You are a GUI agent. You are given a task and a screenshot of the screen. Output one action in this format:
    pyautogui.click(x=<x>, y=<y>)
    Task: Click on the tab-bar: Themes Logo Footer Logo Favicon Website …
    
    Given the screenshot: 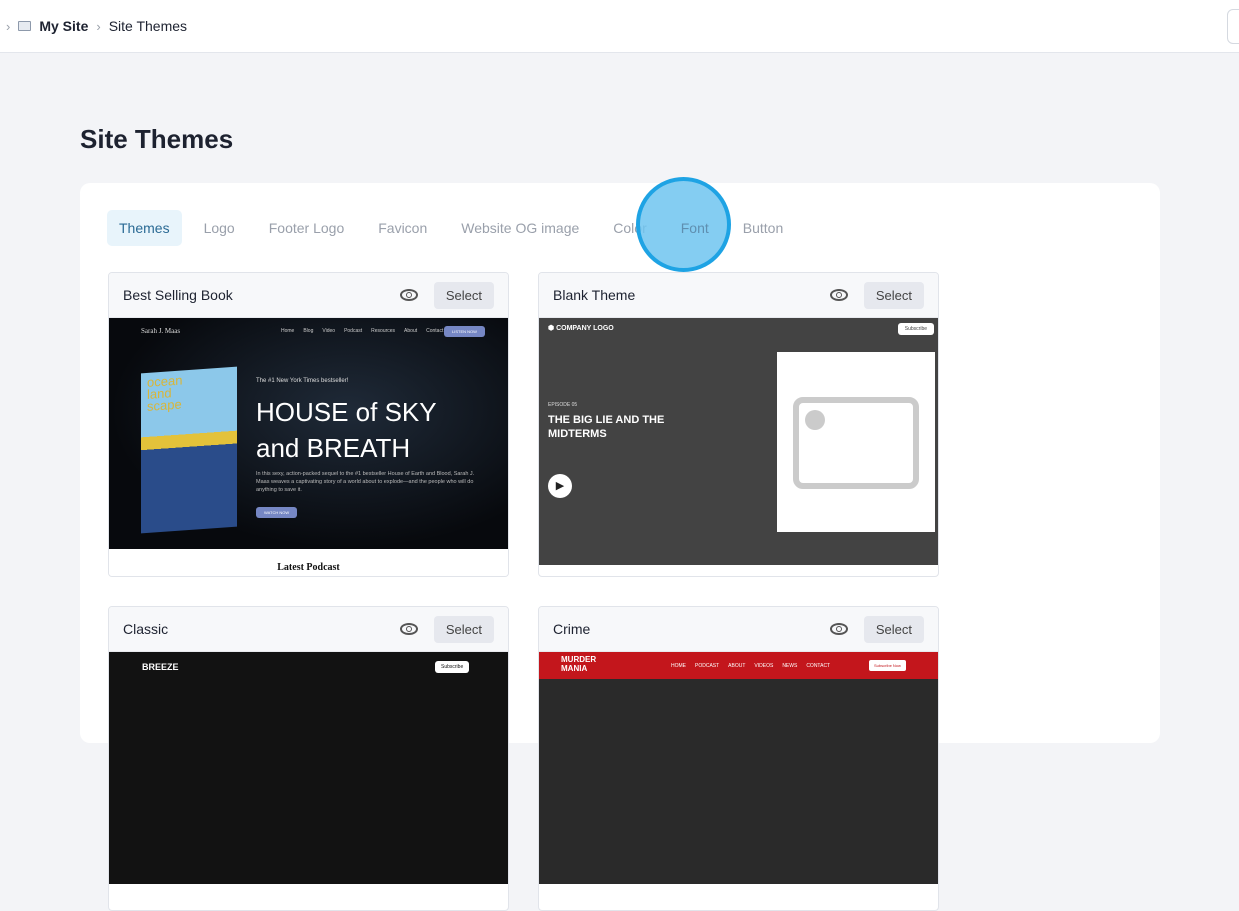 What is the action you would take?
    pyautogui.click(x=456, y=228)
    